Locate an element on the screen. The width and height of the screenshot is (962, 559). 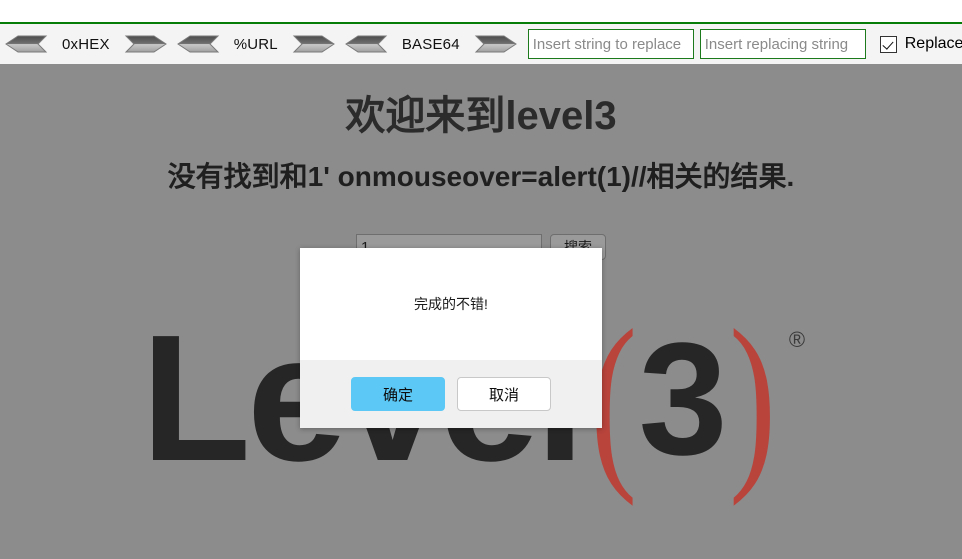
logo-close-paren: ) is located at coordinates (752, 398).